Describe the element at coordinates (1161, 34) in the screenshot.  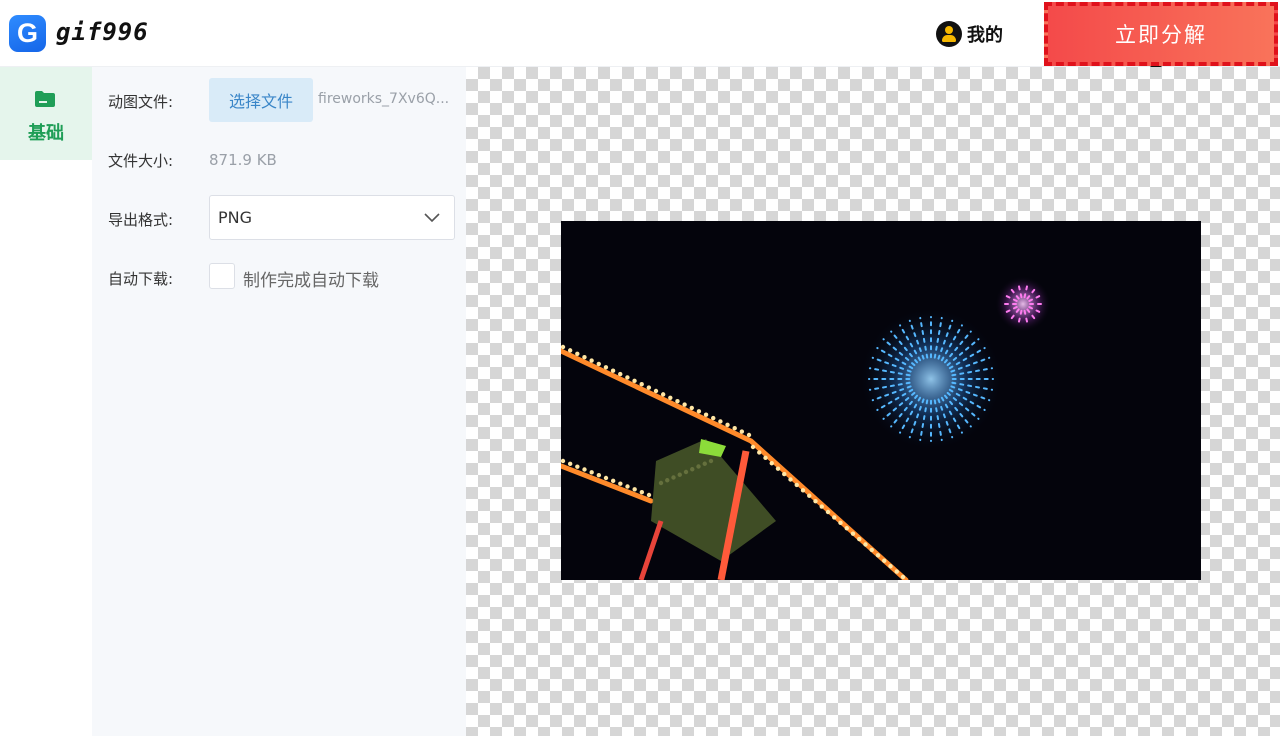
I see `decompose-now-button: 立即分解` at that location.